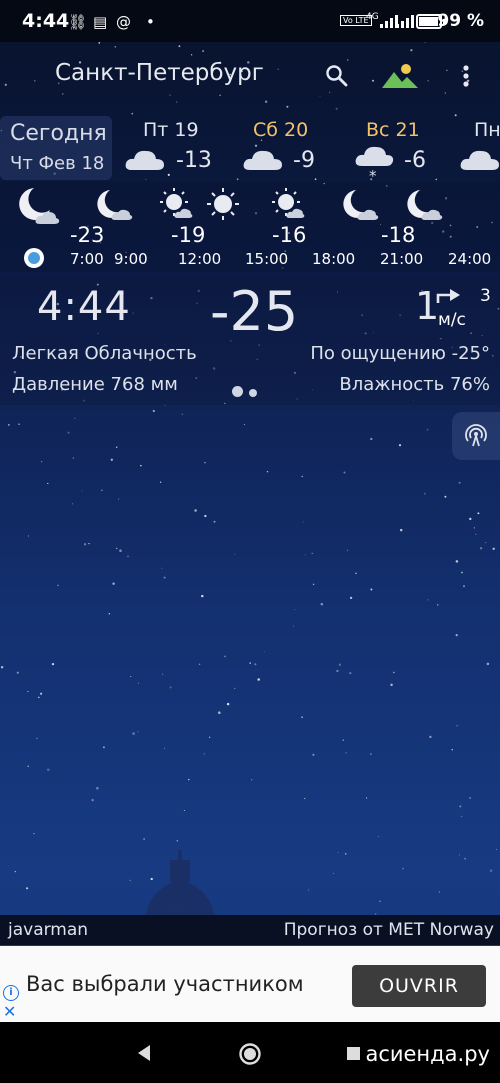  I want to click on ad-open-button: OUVRIR, so click(419, 986).